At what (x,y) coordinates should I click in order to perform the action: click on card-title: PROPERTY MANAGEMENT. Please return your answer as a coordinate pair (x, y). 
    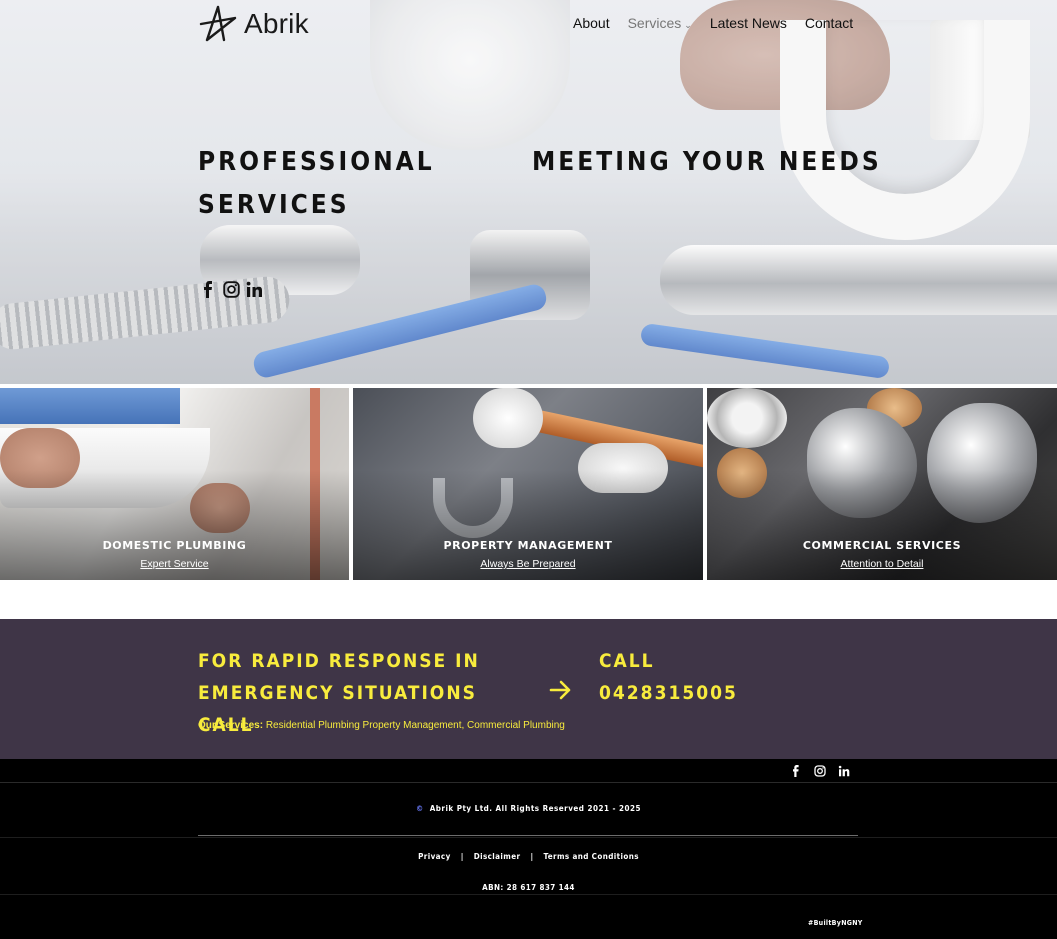
    Looking at the image, I should click on (528, 545).